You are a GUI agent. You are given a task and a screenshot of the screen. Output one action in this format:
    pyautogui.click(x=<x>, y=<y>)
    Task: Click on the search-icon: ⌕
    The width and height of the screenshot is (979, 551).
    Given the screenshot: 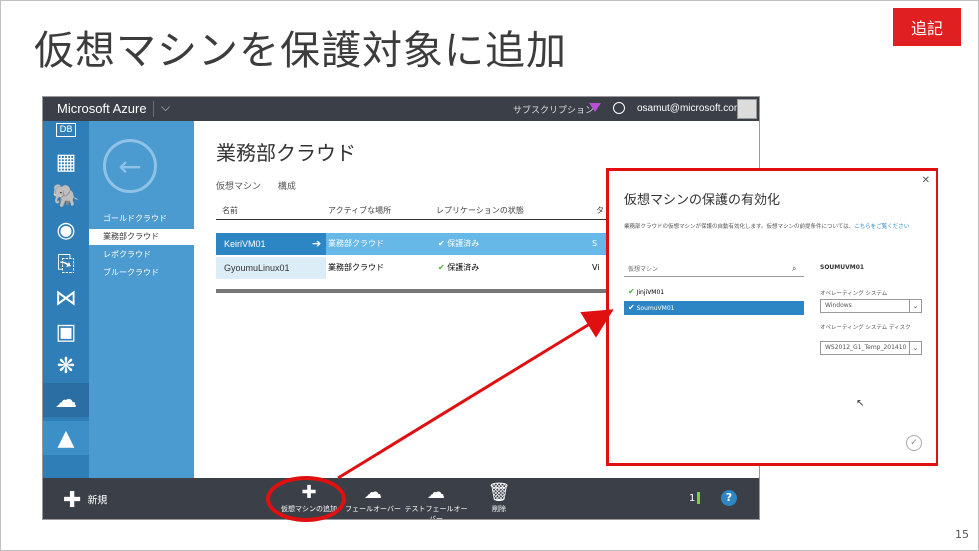 What is the action you would take?
    pyautogui.click(x=794, y=269)
    